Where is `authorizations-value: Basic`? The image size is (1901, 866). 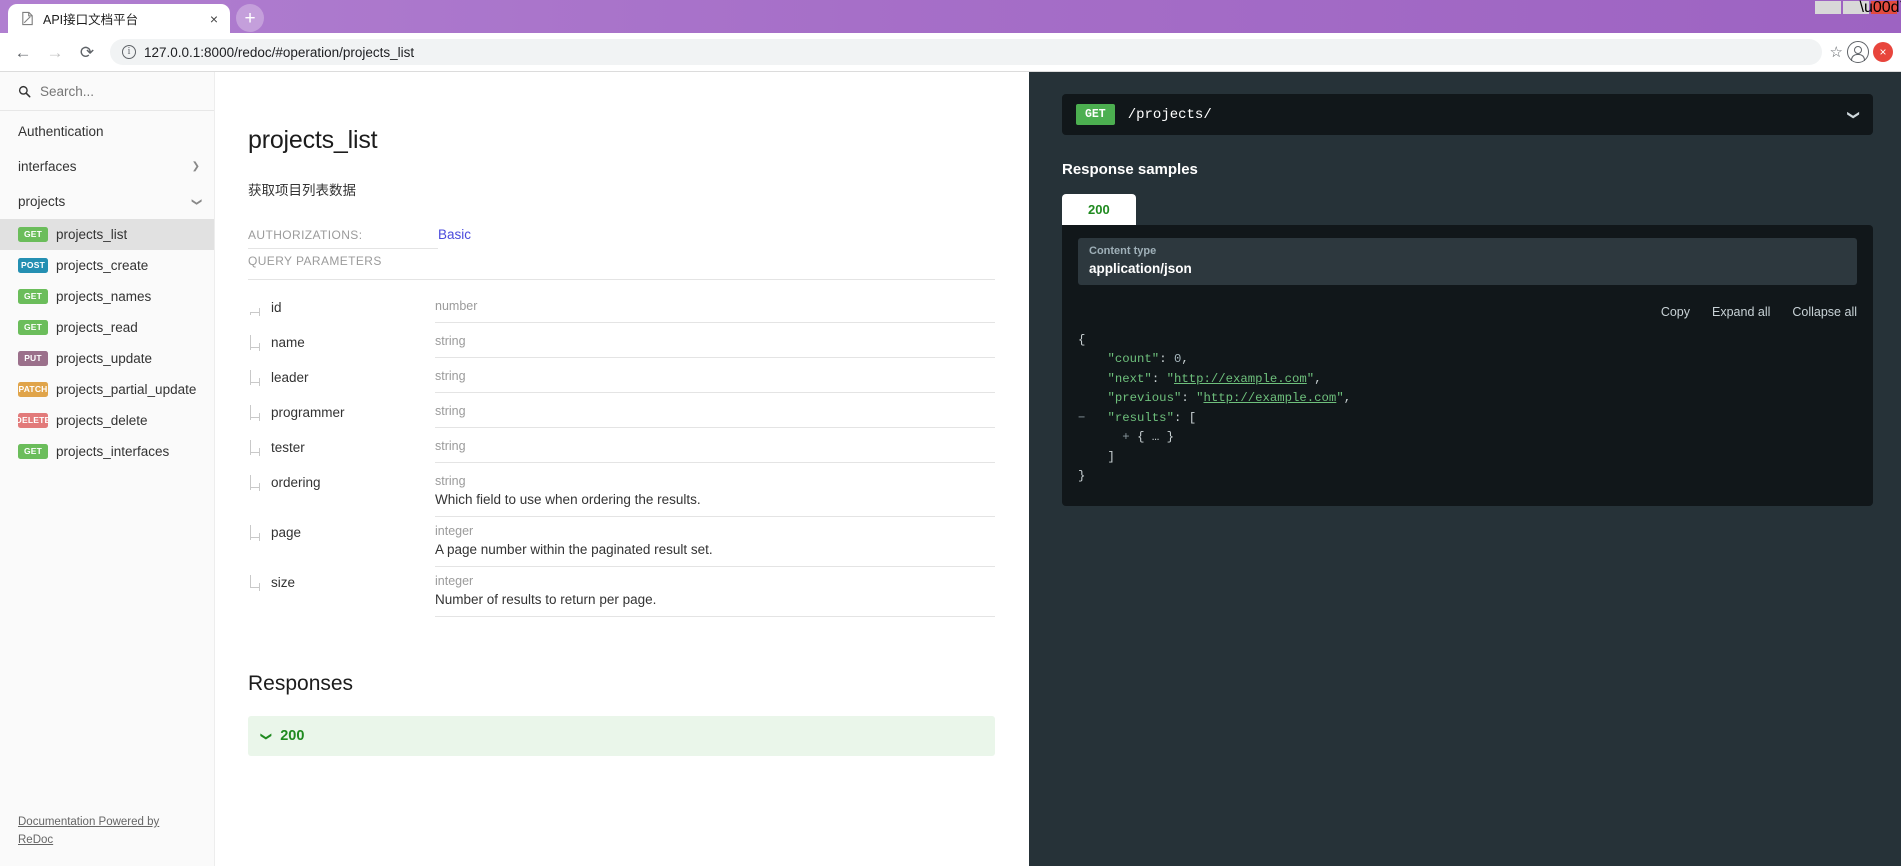
authorizations-value: Basic is located at coordinates (454, 237).